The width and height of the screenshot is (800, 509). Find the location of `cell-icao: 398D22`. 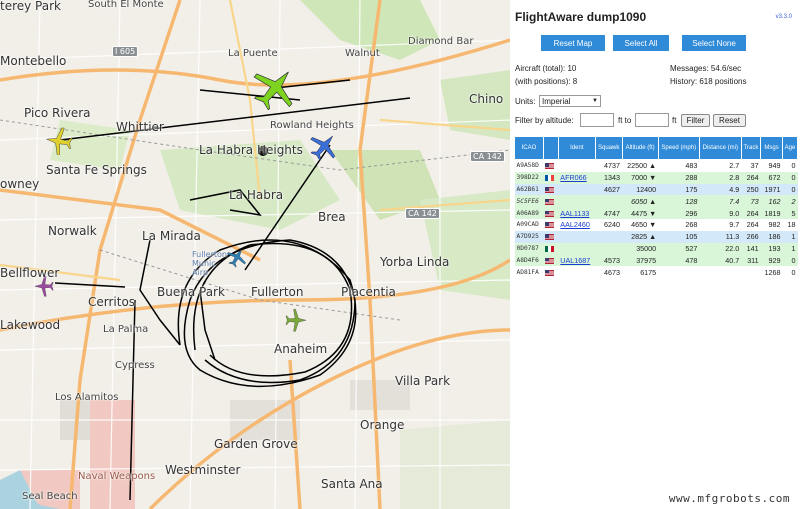

cell-icao: 398D22 is located at coordinates (529, 177).